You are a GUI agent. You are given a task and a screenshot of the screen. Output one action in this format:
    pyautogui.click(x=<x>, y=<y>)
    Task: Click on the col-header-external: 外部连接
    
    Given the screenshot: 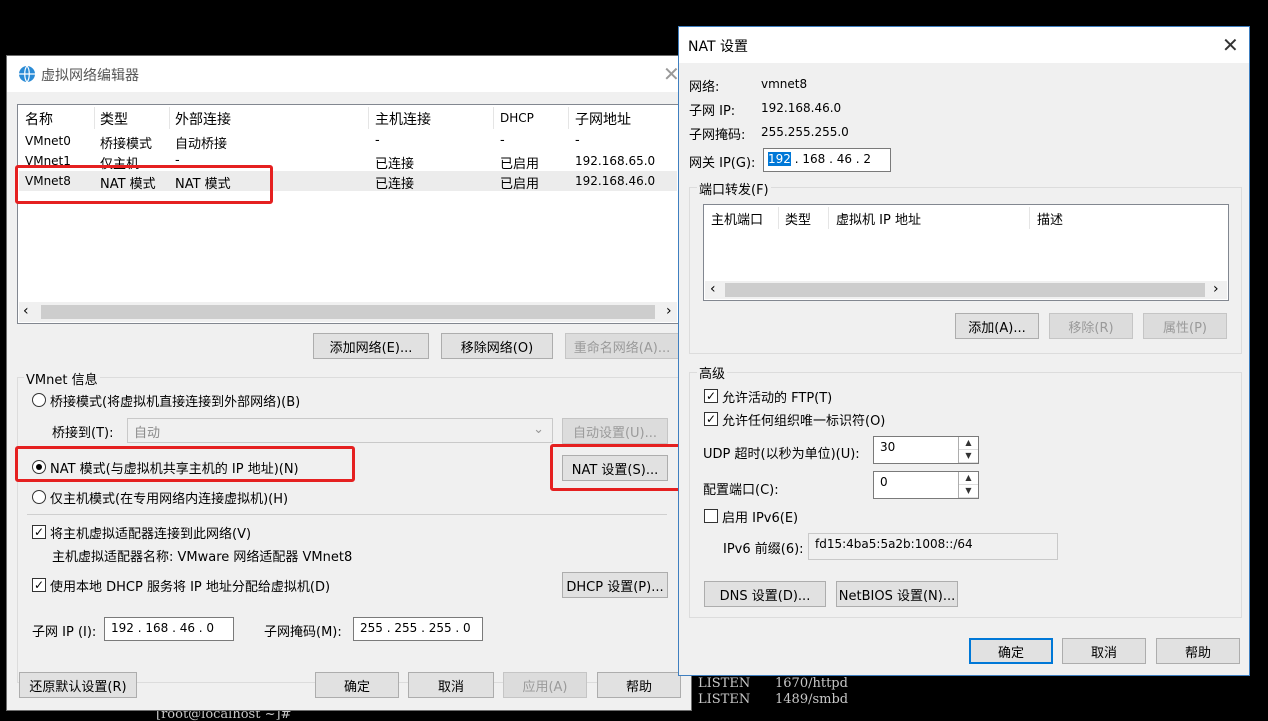 What is the action you would take?
    pyautogui.click(x=203, y=119)
    